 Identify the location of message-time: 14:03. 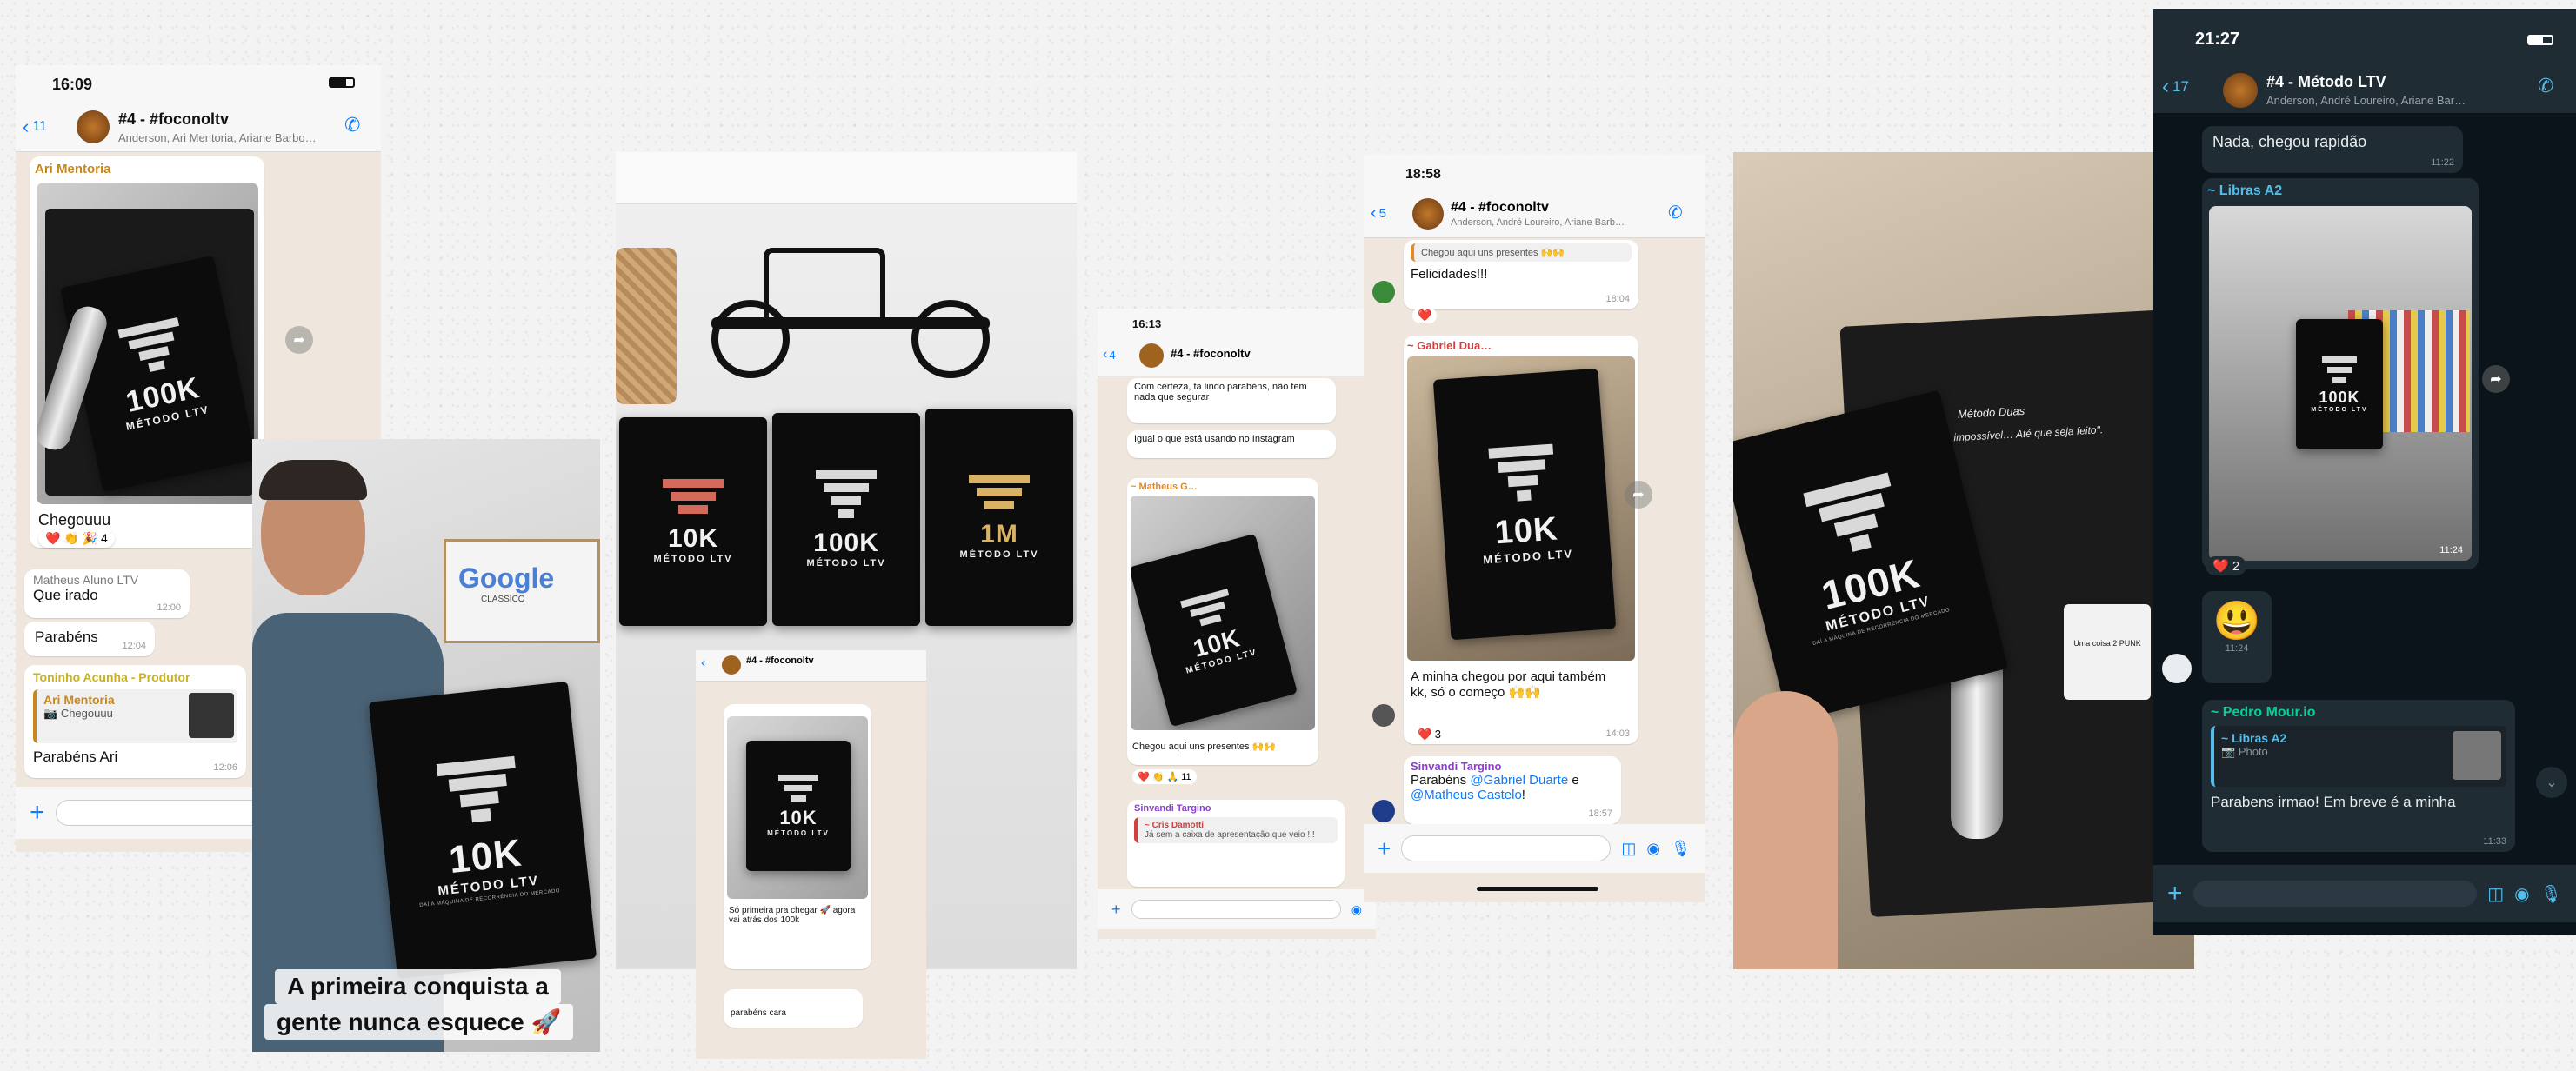
(1617, 733).